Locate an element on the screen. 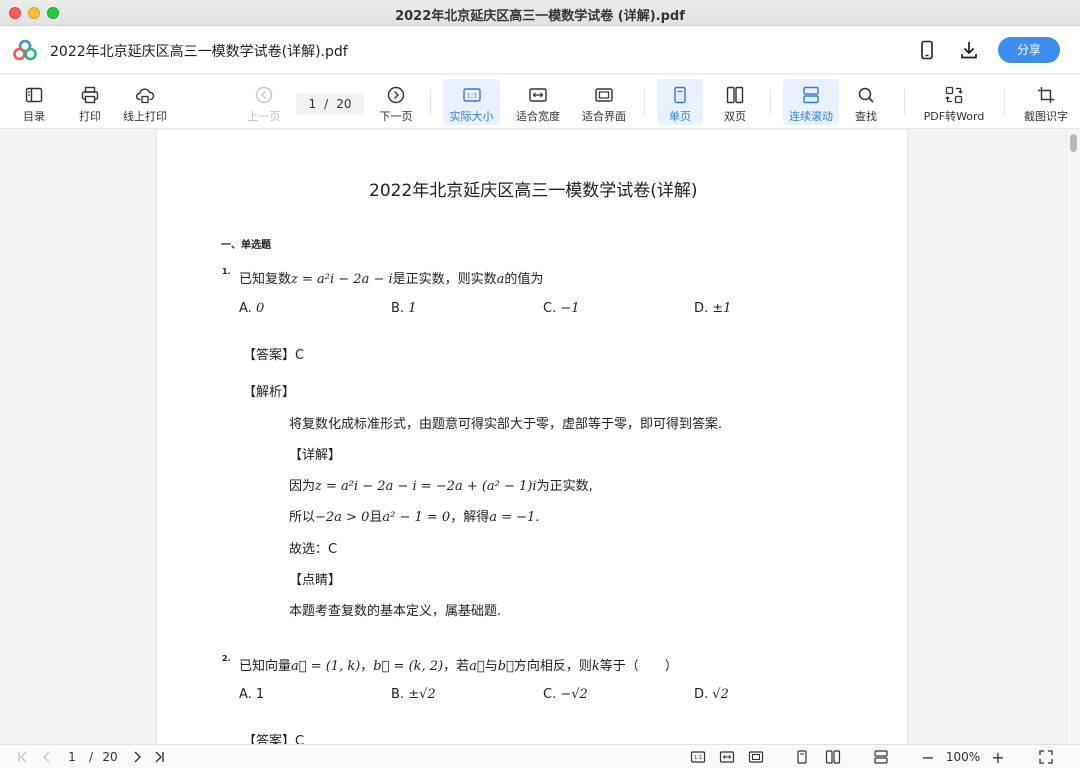 This screenshot has width=1080, height=768. single-page-button is located at coordinates (802, 757).